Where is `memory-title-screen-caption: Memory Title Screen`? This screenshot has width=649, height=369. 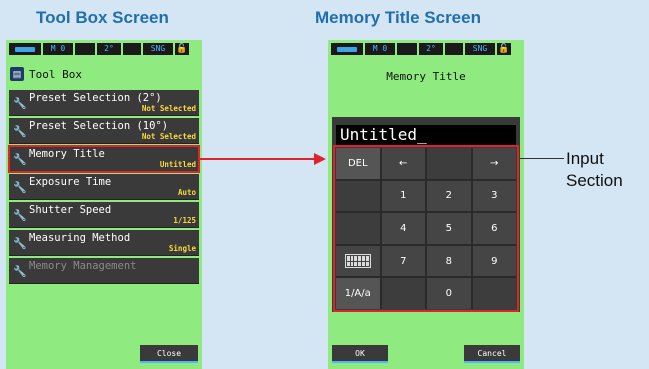
memory-title-screen-caption: Memory Title Screen is located at coordinates (398, 17).